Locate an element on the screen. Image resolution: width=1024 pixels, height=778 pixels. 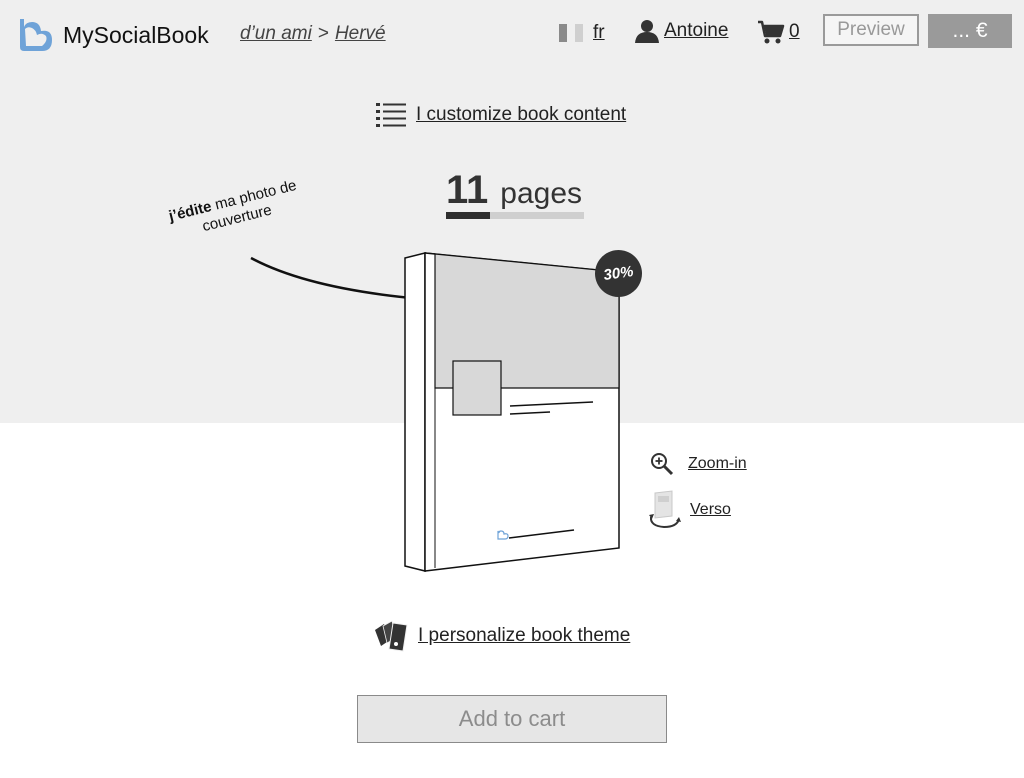
personalize-theme-label: I personalize book theme is located at coordinates (524, 636).